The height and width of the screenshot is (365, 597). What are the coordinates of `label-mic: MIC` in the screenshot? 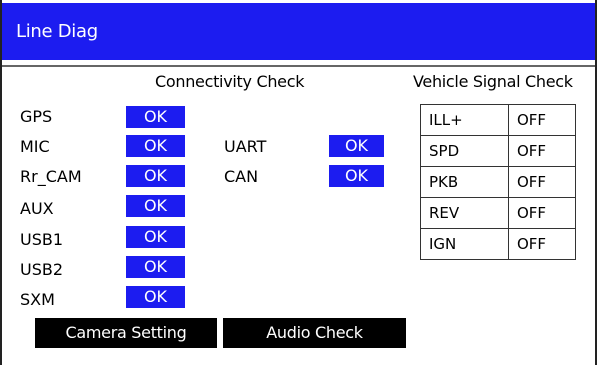 It's located at (35, 146).